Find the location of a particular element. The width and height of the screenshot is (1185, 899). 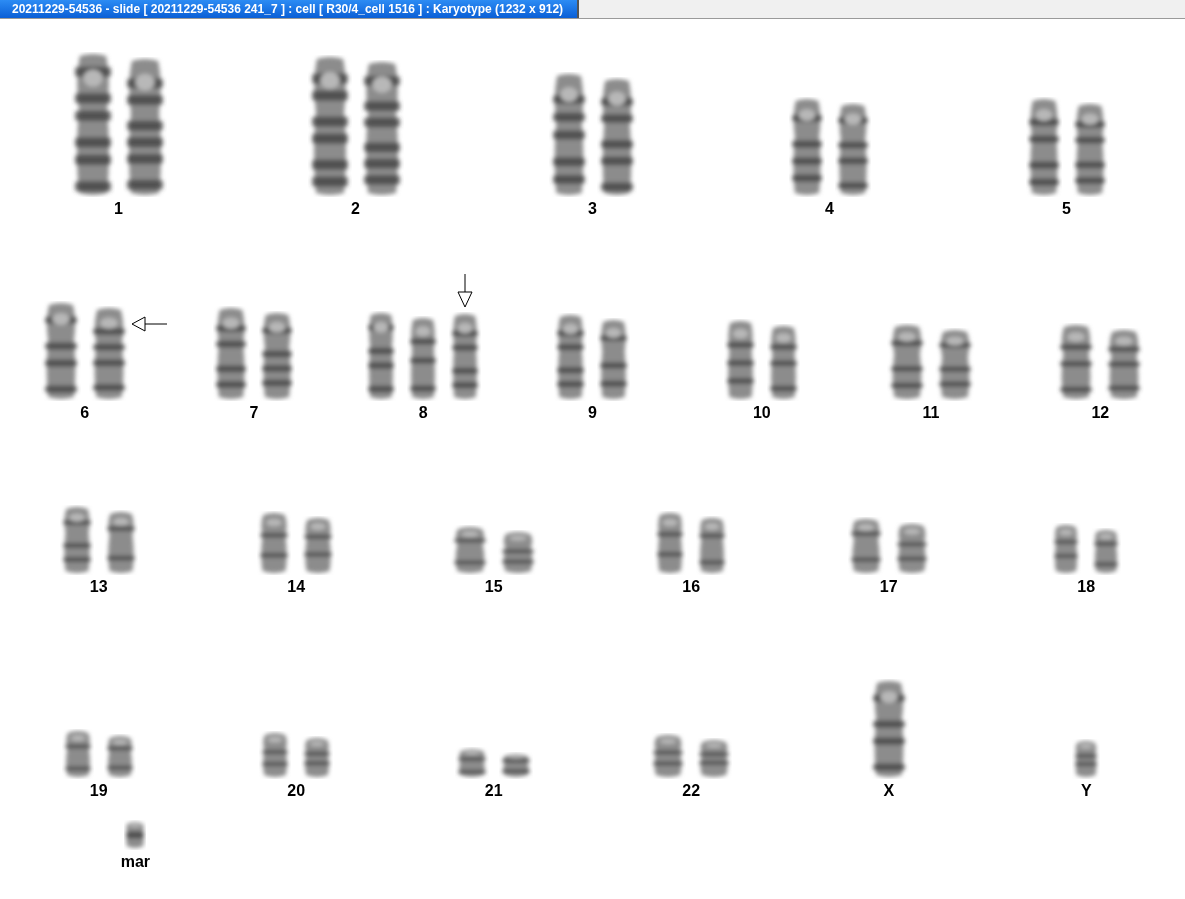

chromosome-number: 20 is located at coordinates (296, 791).